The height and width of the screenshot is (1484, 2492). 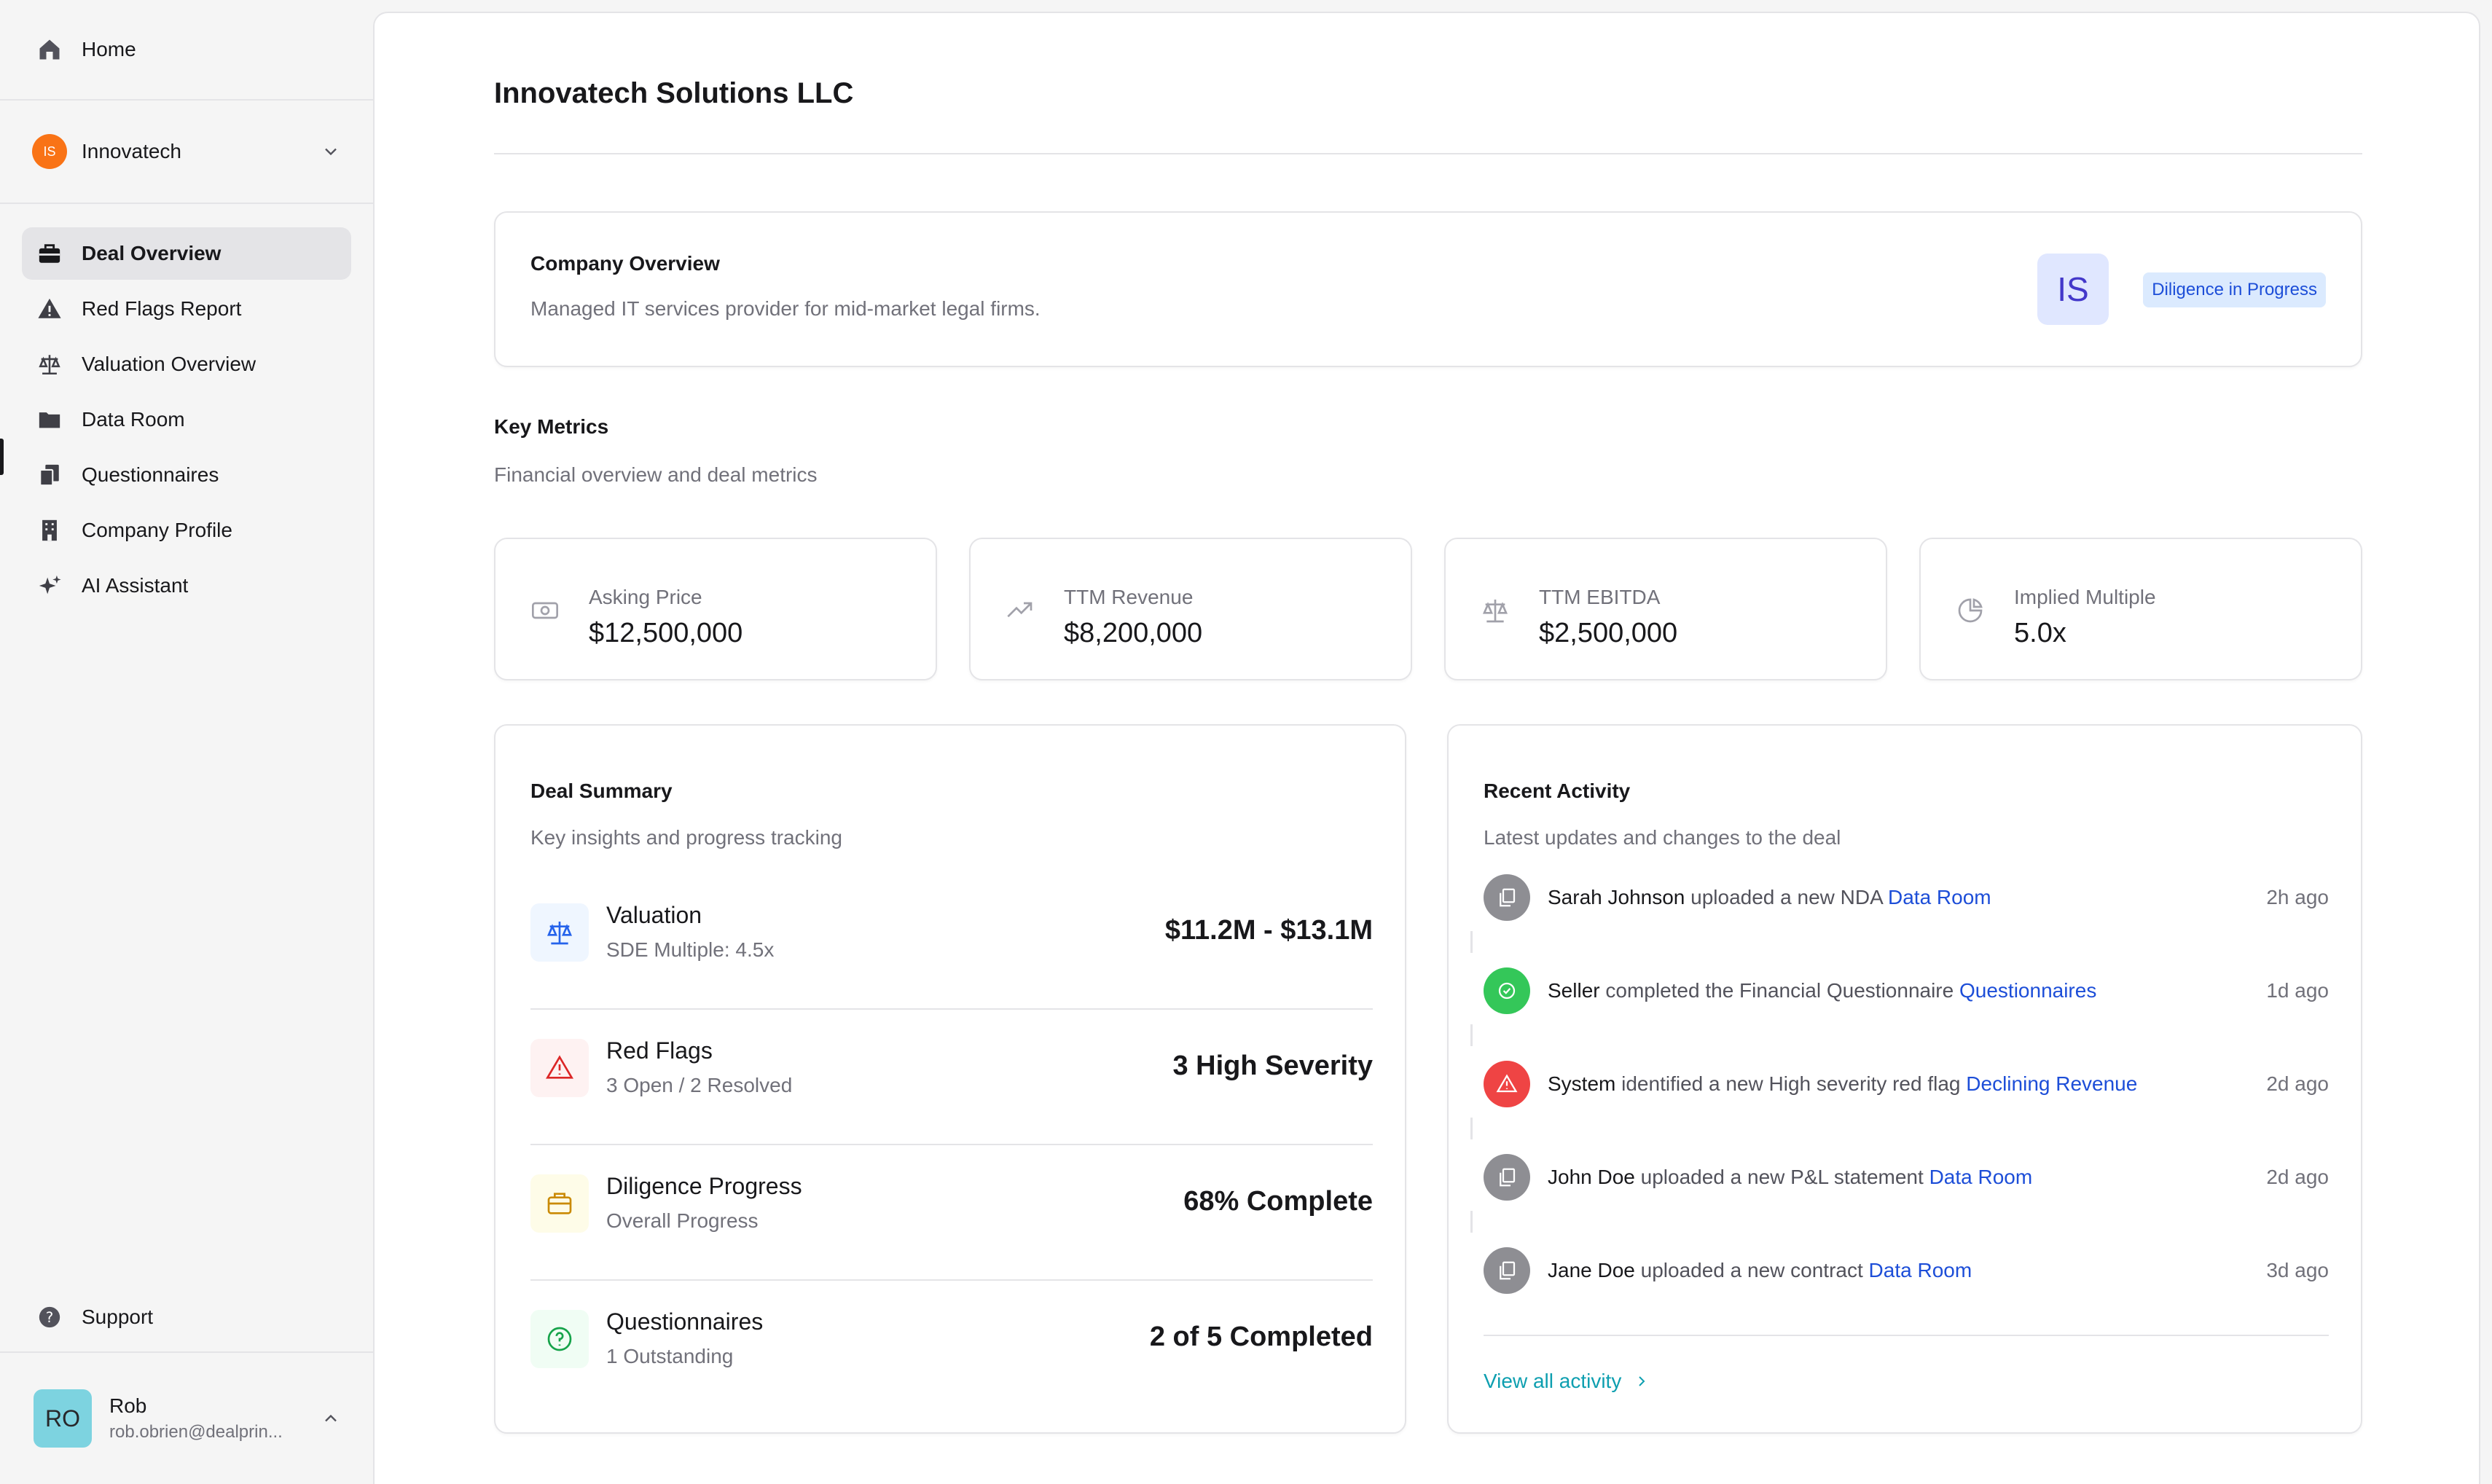 I want to click on activity-action: completed the Financial Questionnaire, so click(x=1779, y=990).